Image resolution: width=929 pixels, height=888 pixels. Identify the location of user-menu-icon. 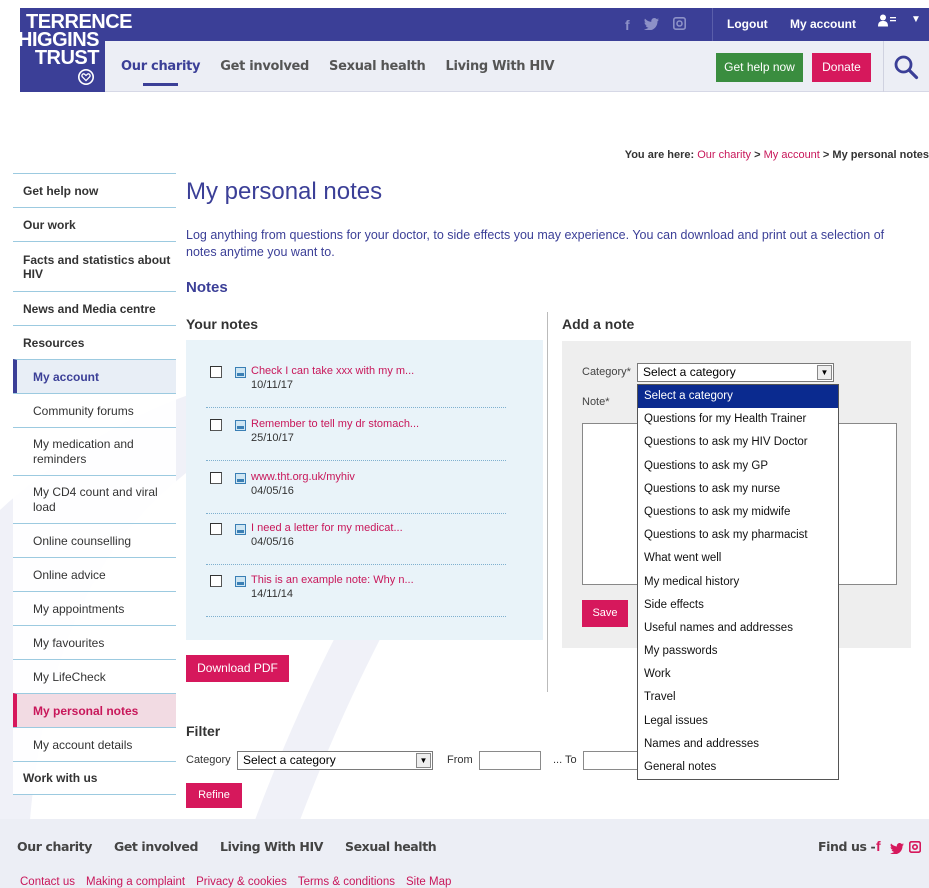
(888, 22).